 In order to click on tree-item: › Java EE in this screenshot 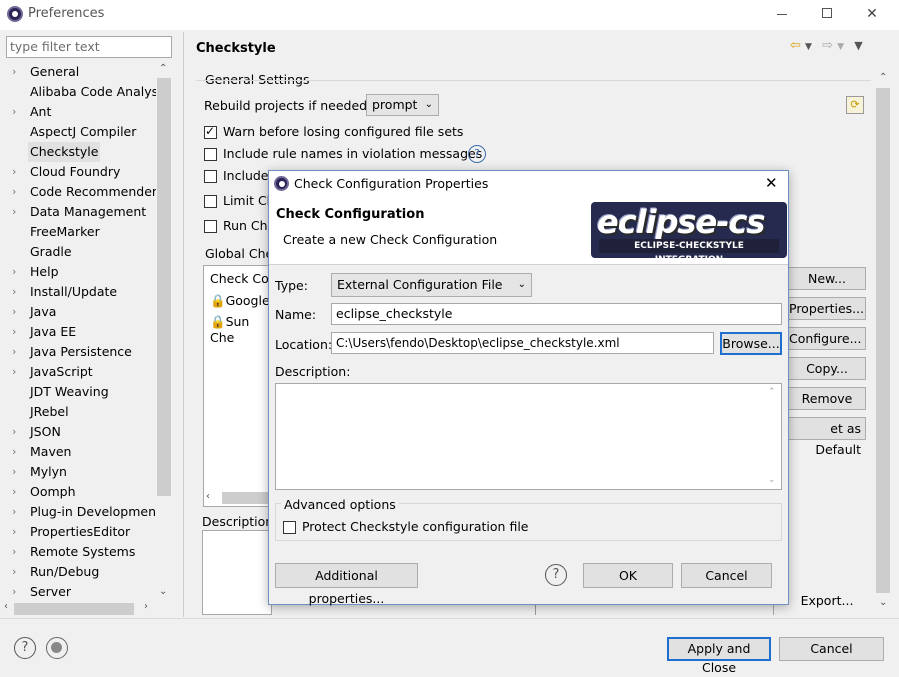, I will do `click(78, 332)`.